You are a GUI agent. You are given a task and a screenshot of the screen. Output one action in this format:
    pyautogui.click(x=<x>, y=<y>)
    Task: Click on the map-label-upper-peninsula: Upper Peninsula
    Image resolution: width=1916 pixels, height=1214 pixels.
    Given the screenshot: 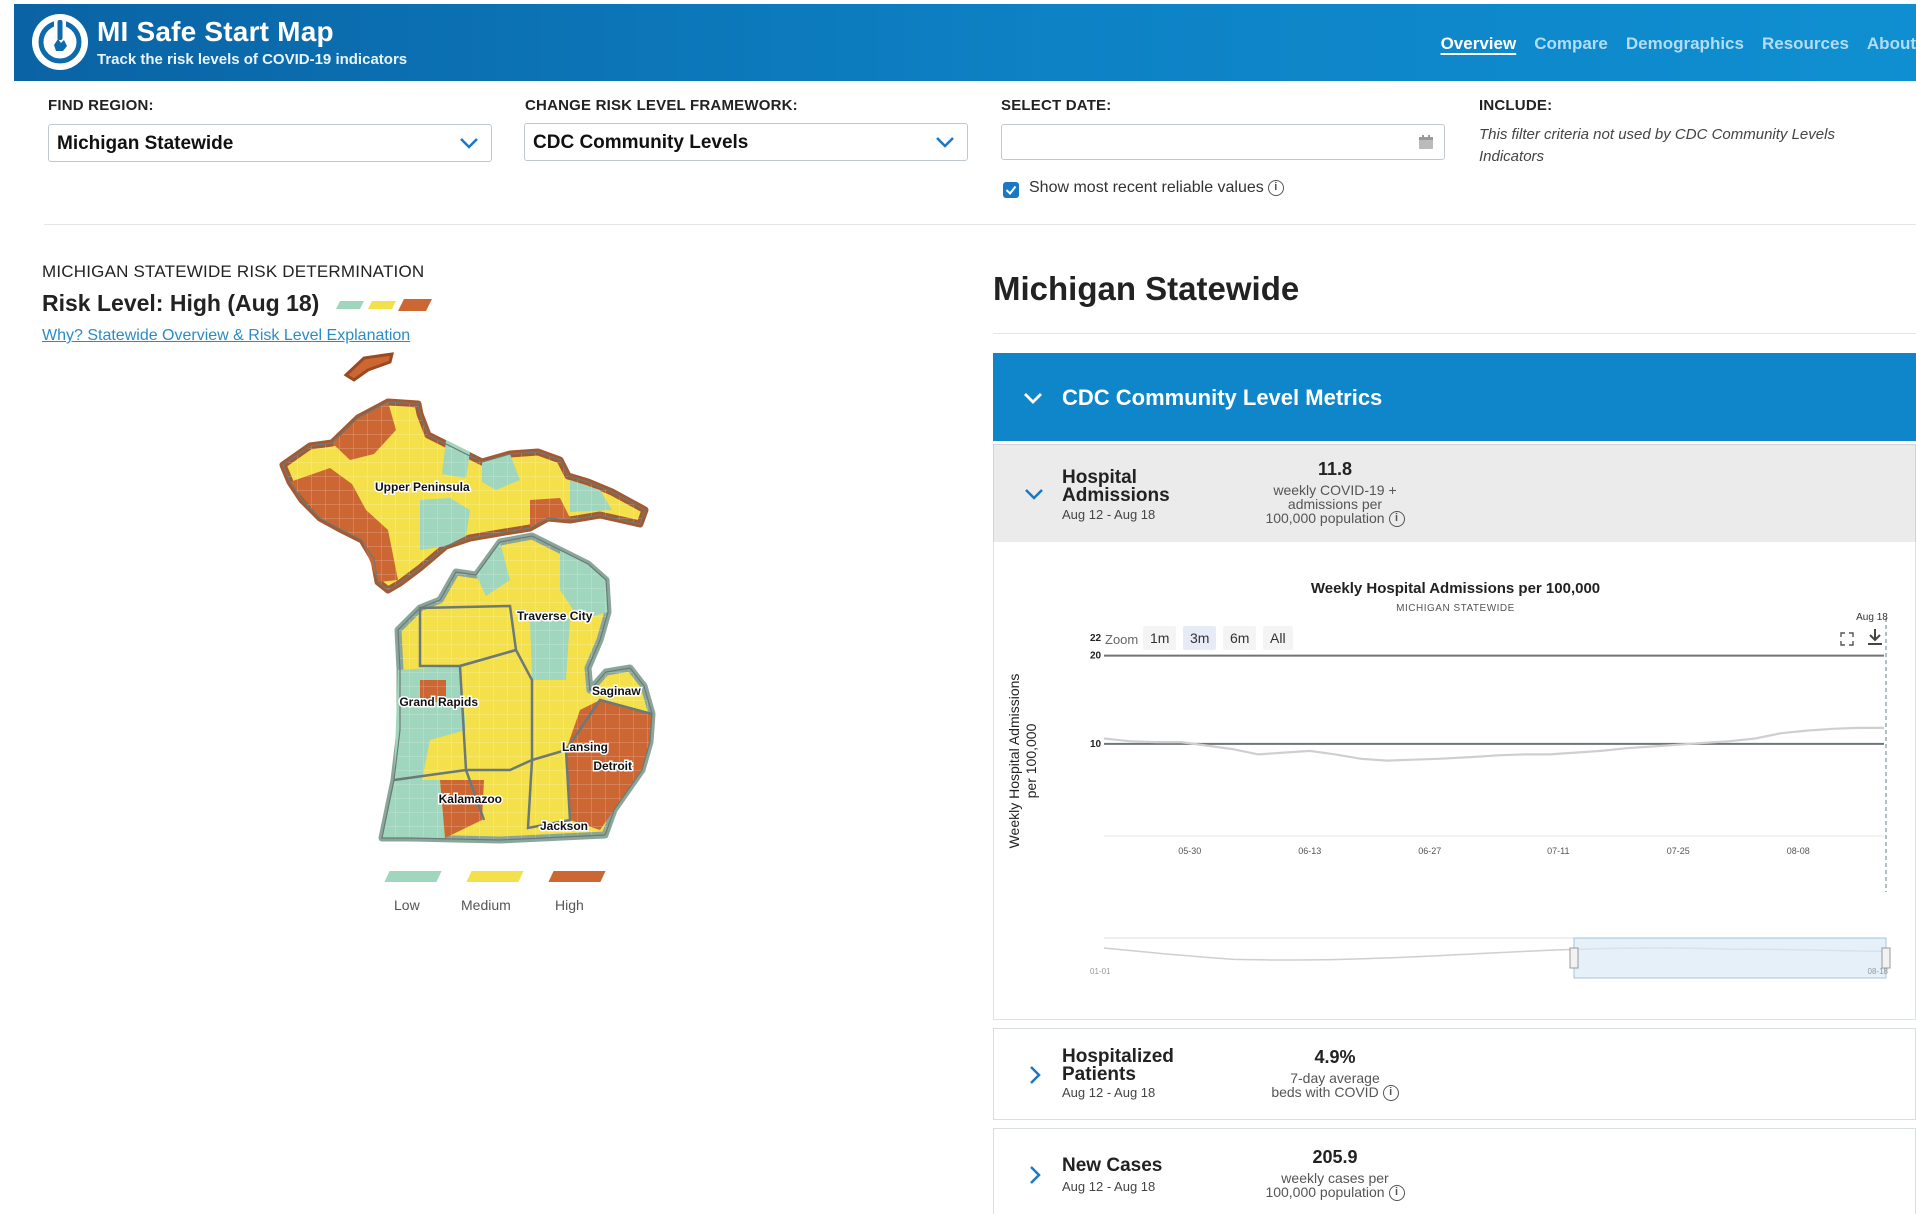 What is the action you would take?
    pyautogui.click(x=422, y=487)
    